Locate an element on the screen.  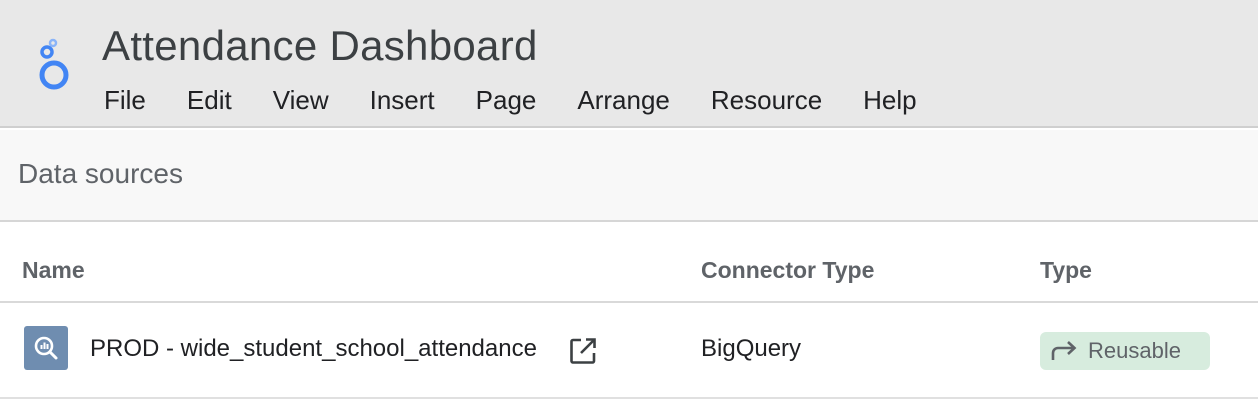
type-label: Reusable is located at coordinates (1134, 350).